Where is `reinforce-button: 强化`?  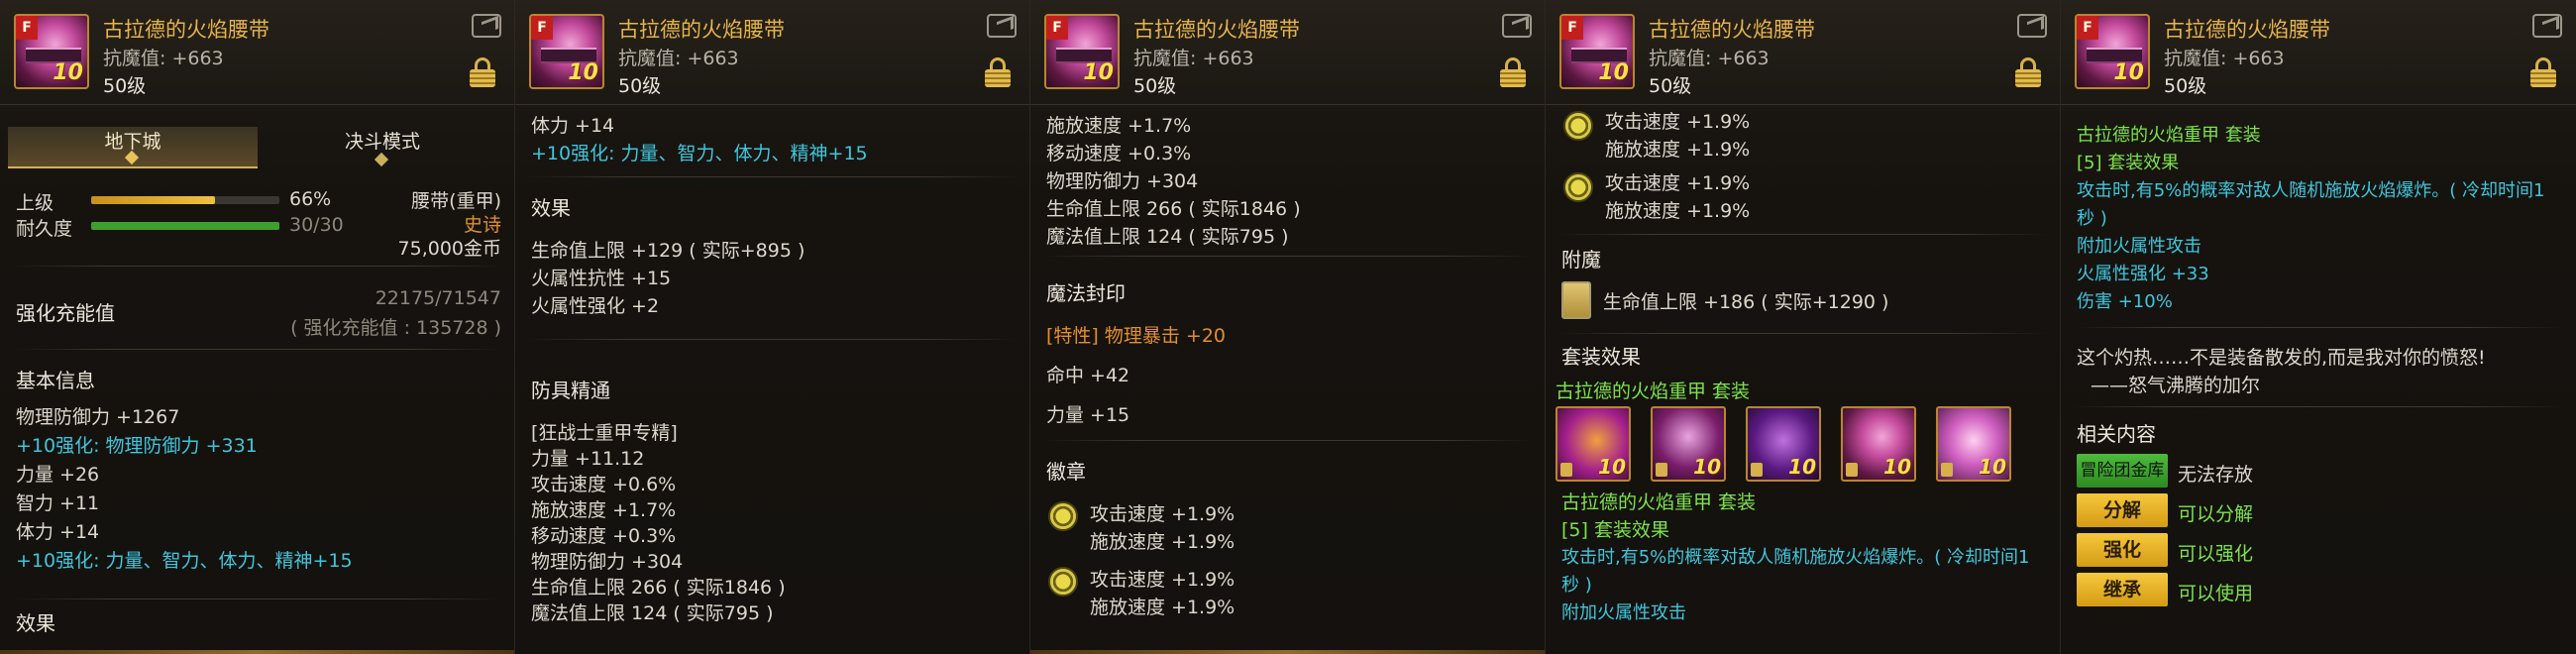 reinforce-button: 强化 is located at coordinates (2122, 550).